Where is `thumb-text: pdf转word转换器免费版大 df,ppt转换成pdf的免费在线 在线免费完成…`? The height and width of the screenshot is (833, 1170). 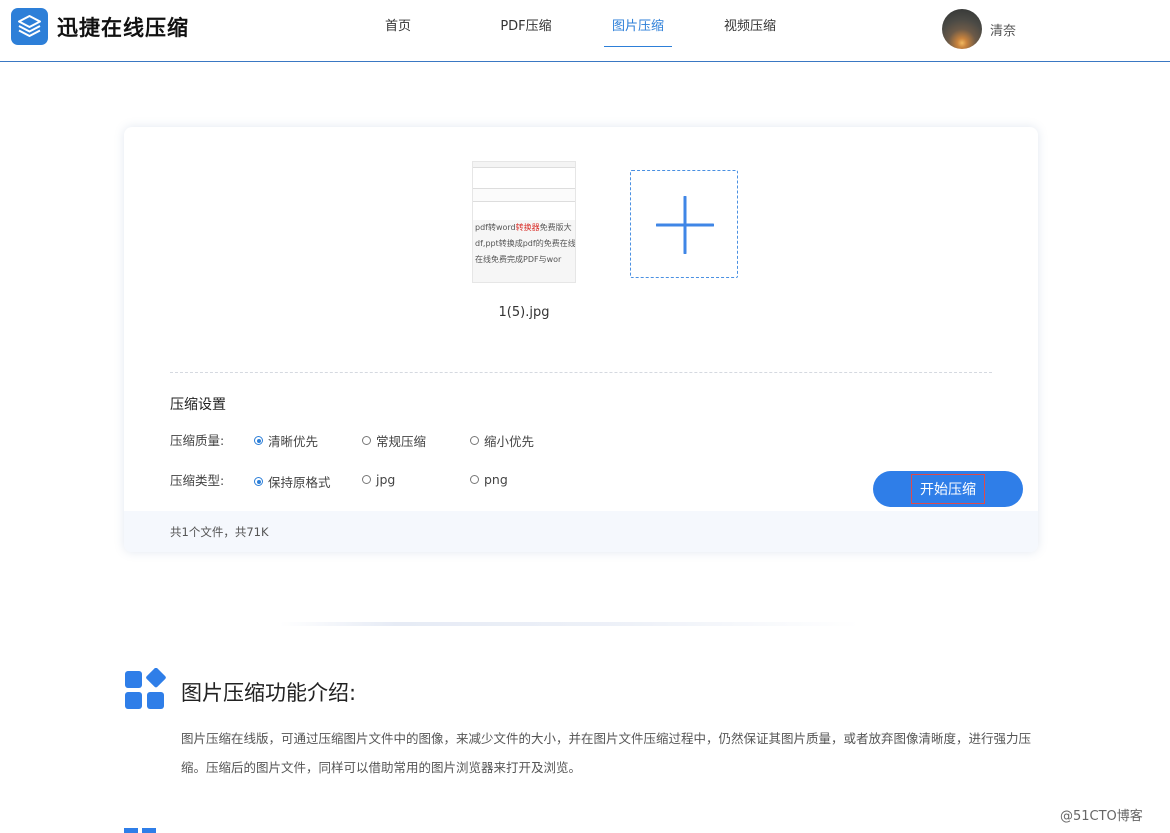 thumb-text: pdf转word转换器免费版大 df,ppt转换成pdf的免费在线 在线免费完成… is located at coordinates (524, 251).